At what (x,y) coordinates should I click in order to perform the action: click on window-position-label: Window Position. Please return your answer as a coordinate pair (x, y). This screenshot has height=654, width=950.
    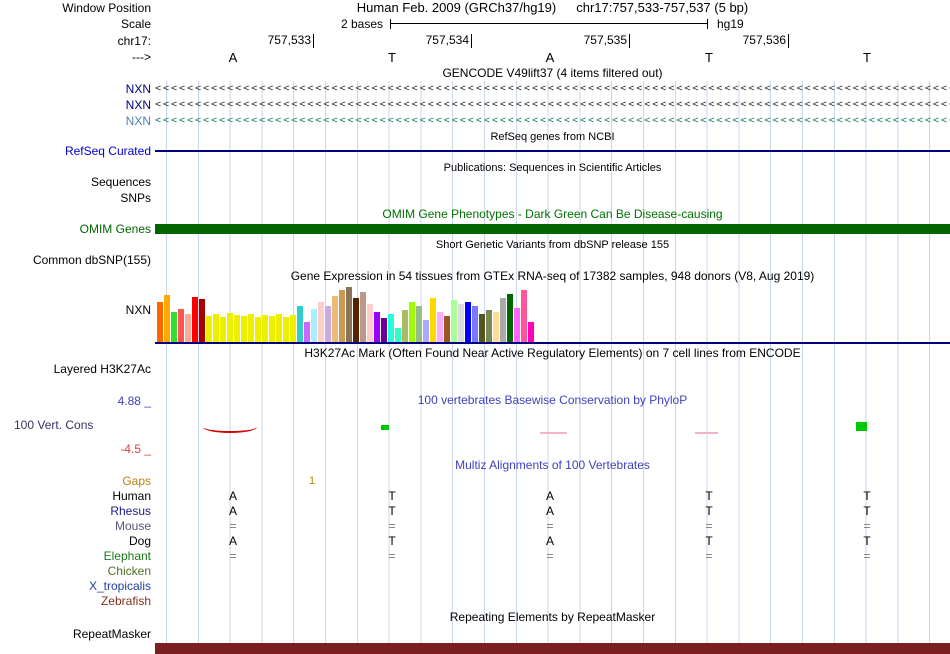
    Looking at the image, I should click on (106, 8).